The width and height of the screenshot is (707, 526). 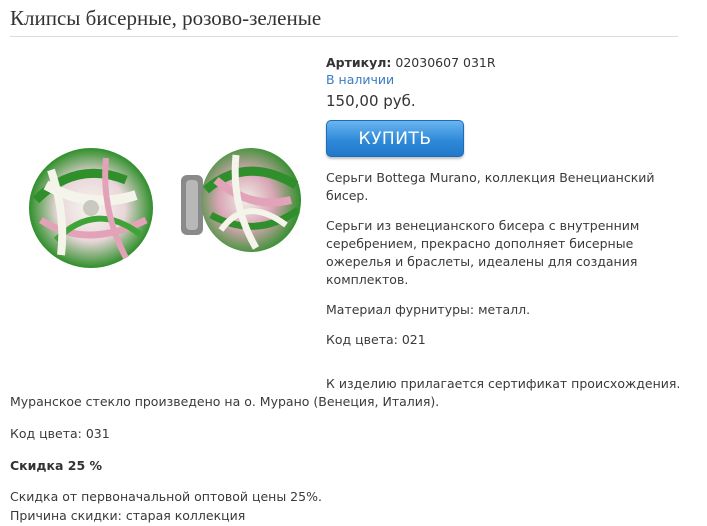 I want to click on color-code-text: Код цвета: 021, so click(x=376, y=339).